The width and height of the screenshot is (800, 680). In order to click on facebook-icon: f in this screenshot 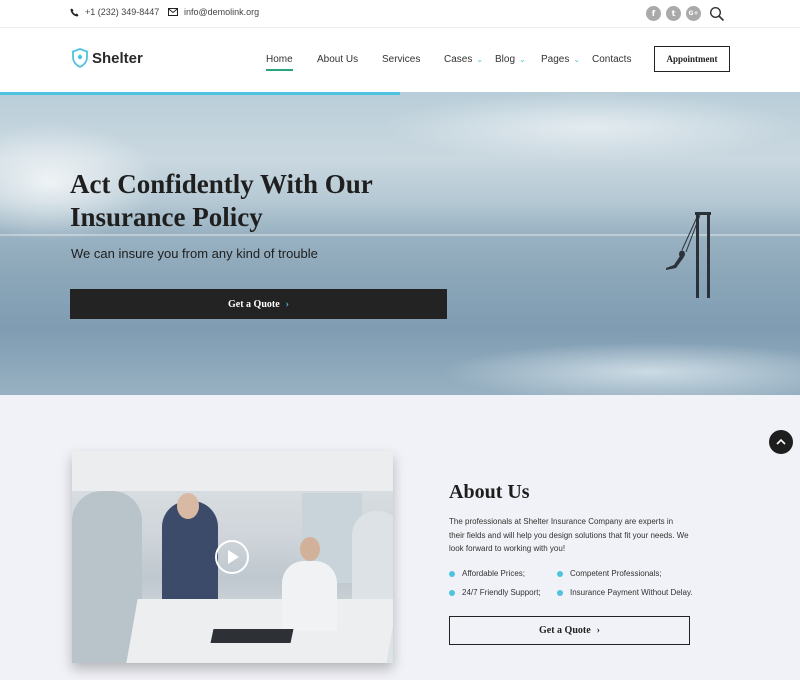, I will do `click(653, 13)`.